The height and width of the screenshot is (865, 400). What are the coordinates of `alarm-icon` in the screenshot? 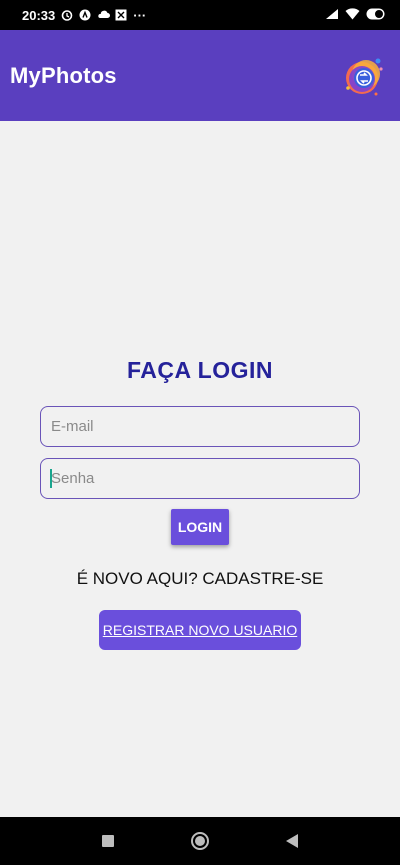 It's located at (67, 15).